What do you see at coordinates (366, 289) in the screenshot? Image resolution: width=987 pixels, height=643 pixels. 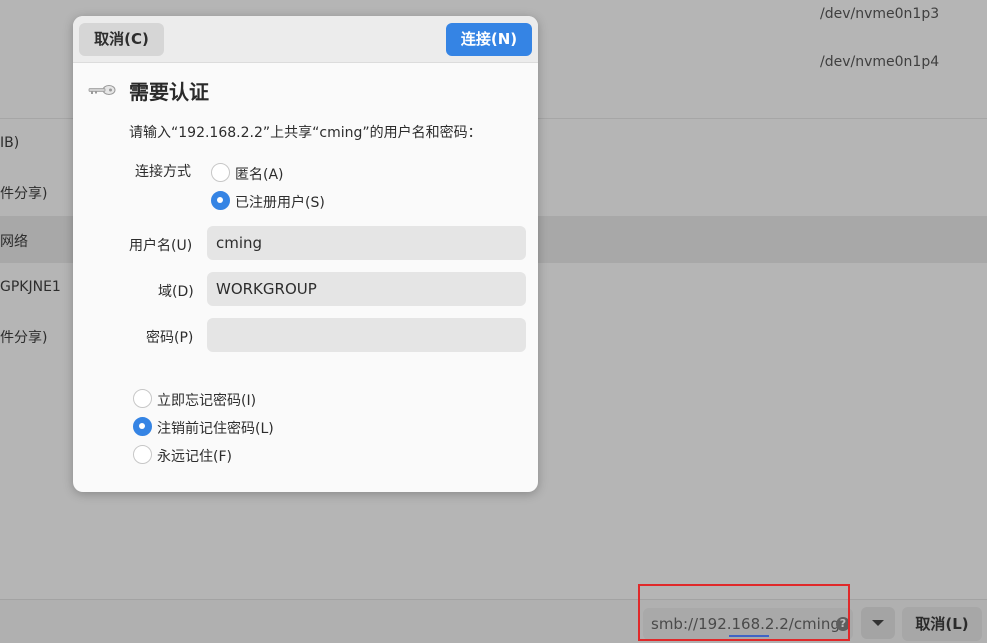 I see `domain-field: WORKGROUP` at bounding box center [366, 289].